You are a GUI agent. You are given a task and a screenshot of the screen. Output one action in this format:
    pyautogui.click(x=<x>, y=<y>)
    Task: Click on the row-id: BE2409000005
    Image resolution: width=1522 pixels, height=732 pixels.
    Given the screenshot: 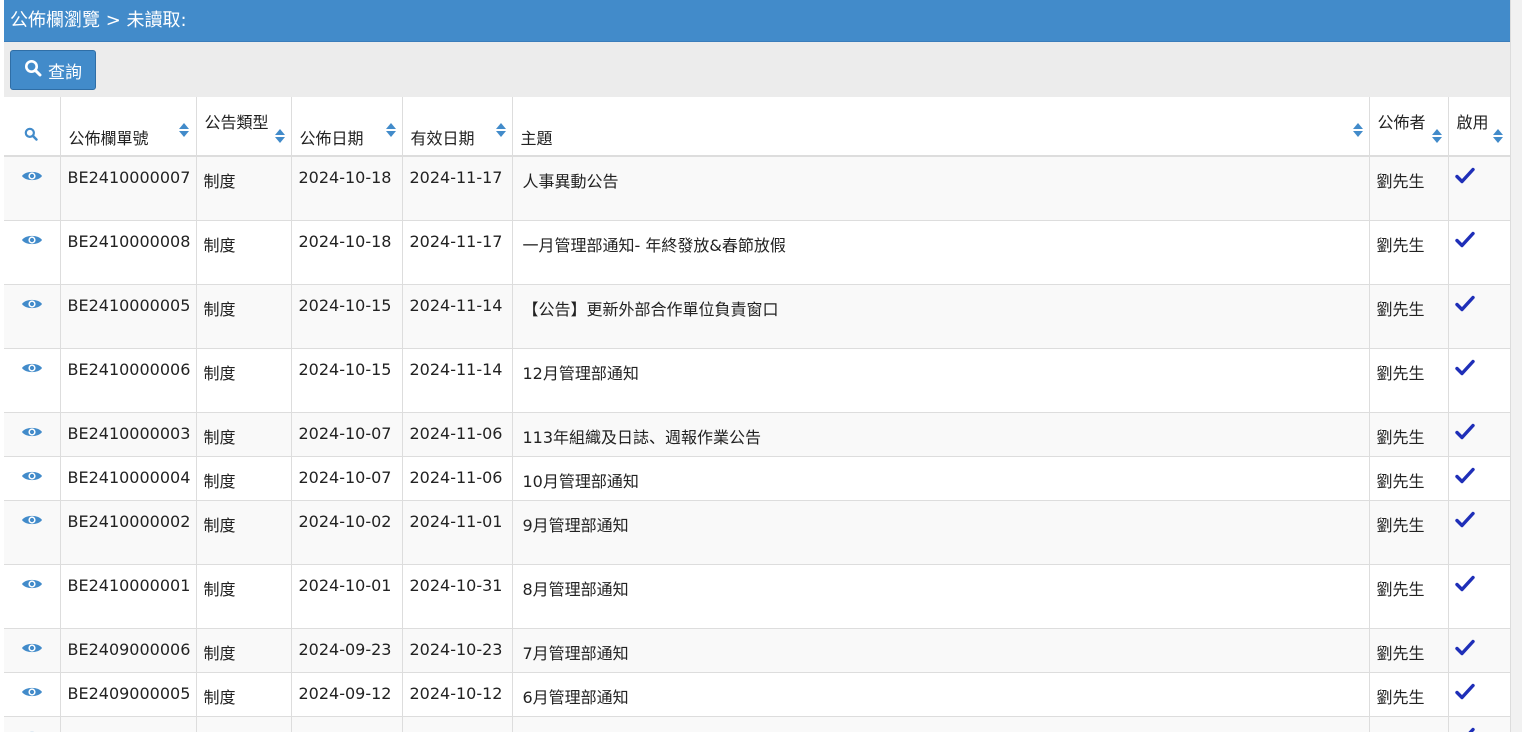 What is the action you would take?
    pyautogui.click(x=129, y=693)
    